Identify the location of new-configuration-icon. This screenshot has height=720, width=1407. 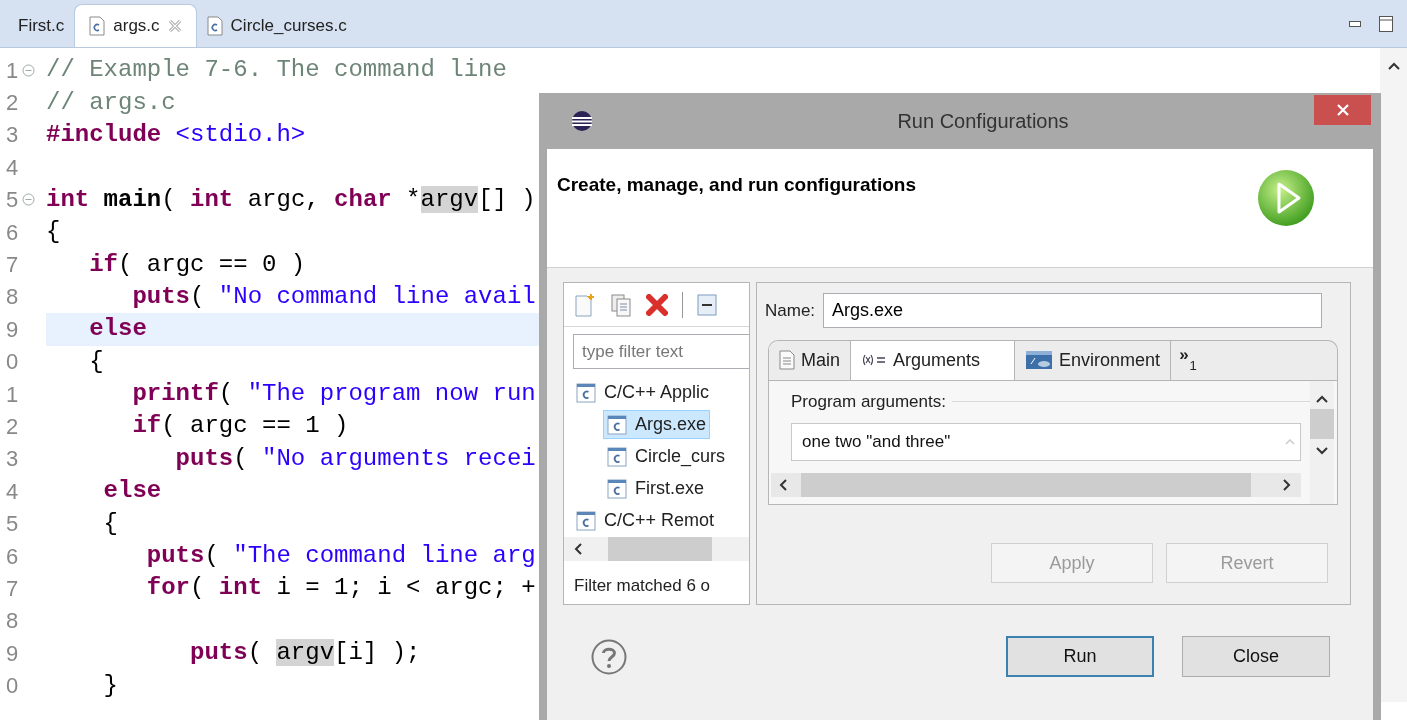
(585, 304).